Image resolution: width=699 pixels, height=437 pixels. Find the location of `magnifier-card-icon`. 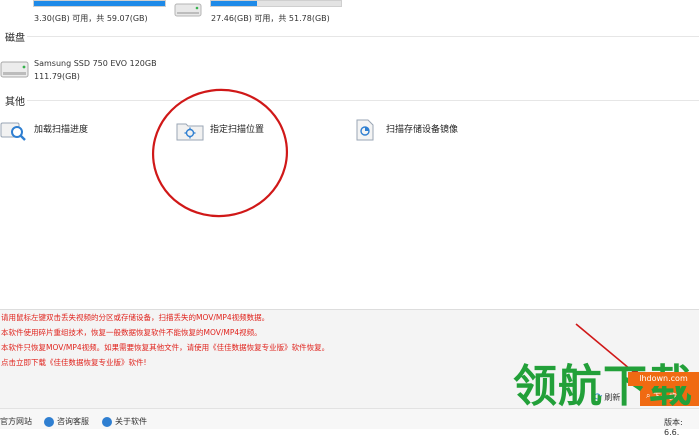

magnifier-card-icon is located at coordinates (15, 131).